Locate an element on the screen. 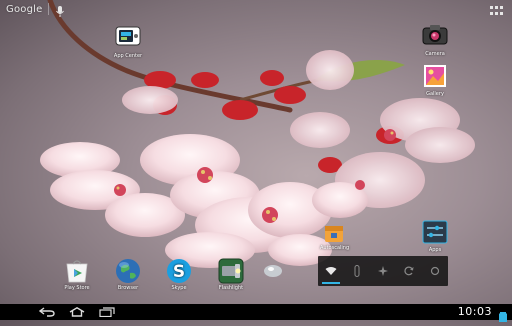 The image size is (512, 326). camera-label: Camera is located at coordinates (435, 54).